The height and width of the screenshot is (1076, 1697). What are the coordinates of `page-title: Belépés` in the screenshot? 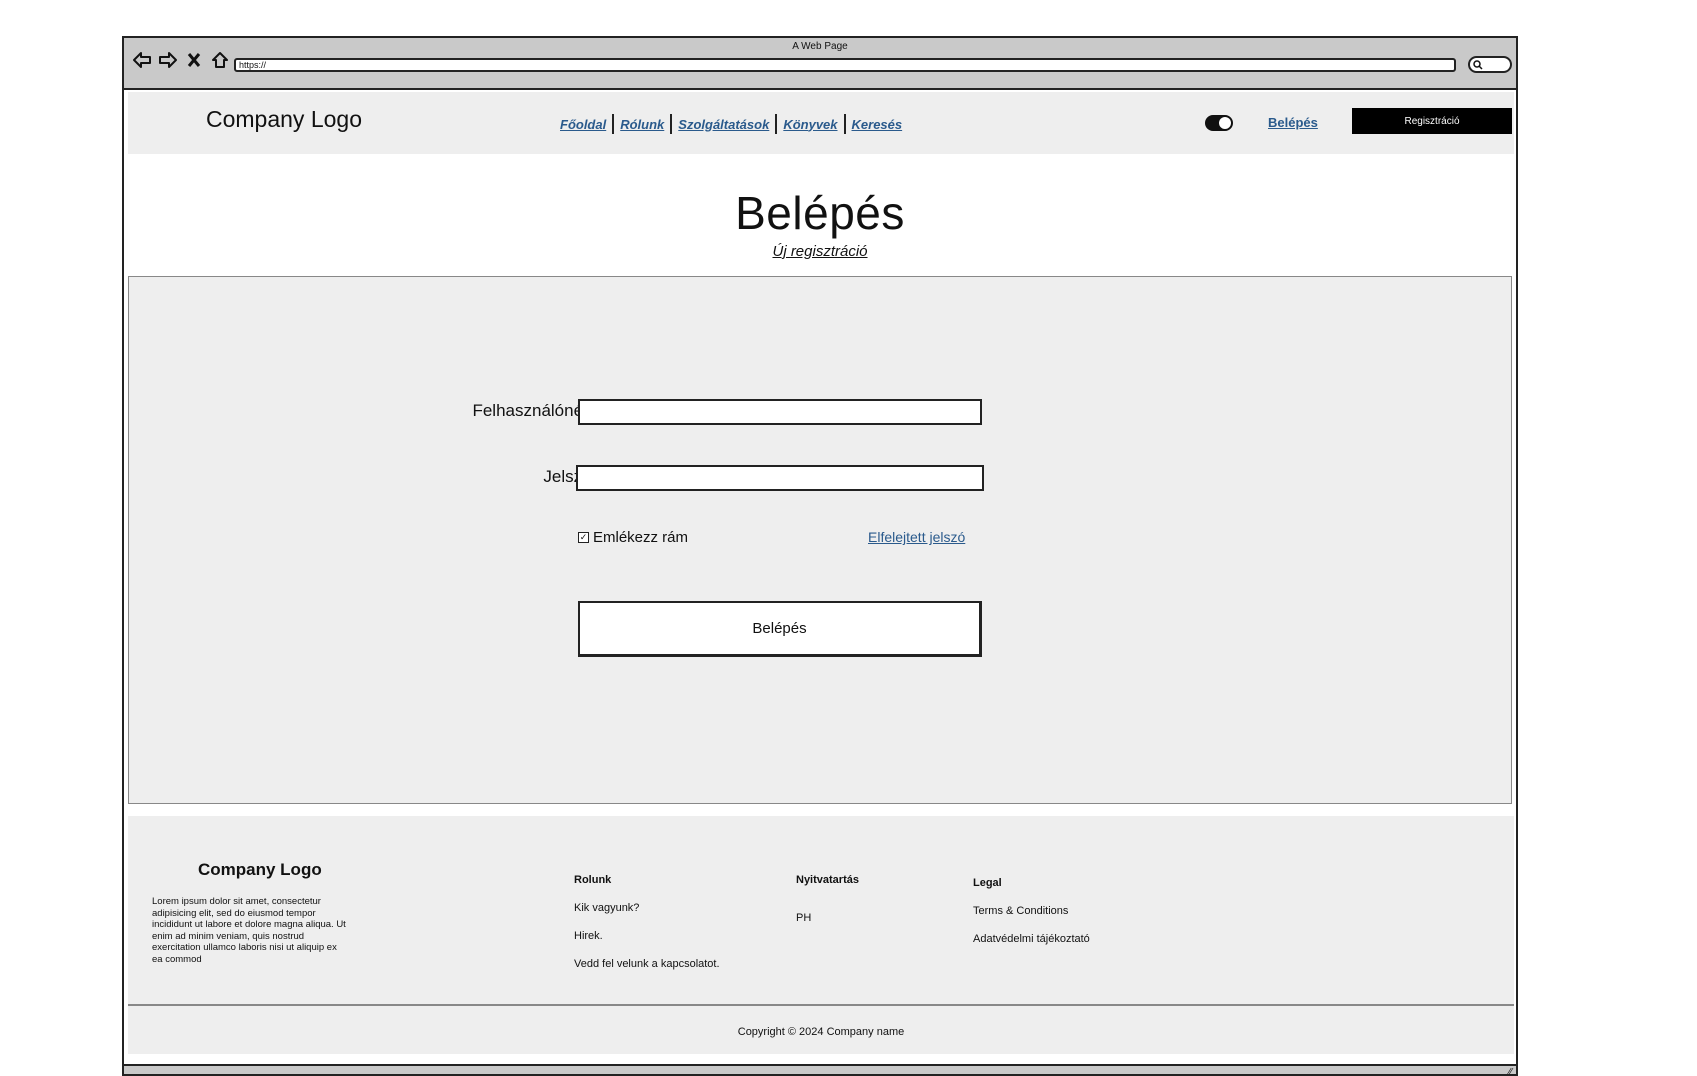 It's located at (820, 213).